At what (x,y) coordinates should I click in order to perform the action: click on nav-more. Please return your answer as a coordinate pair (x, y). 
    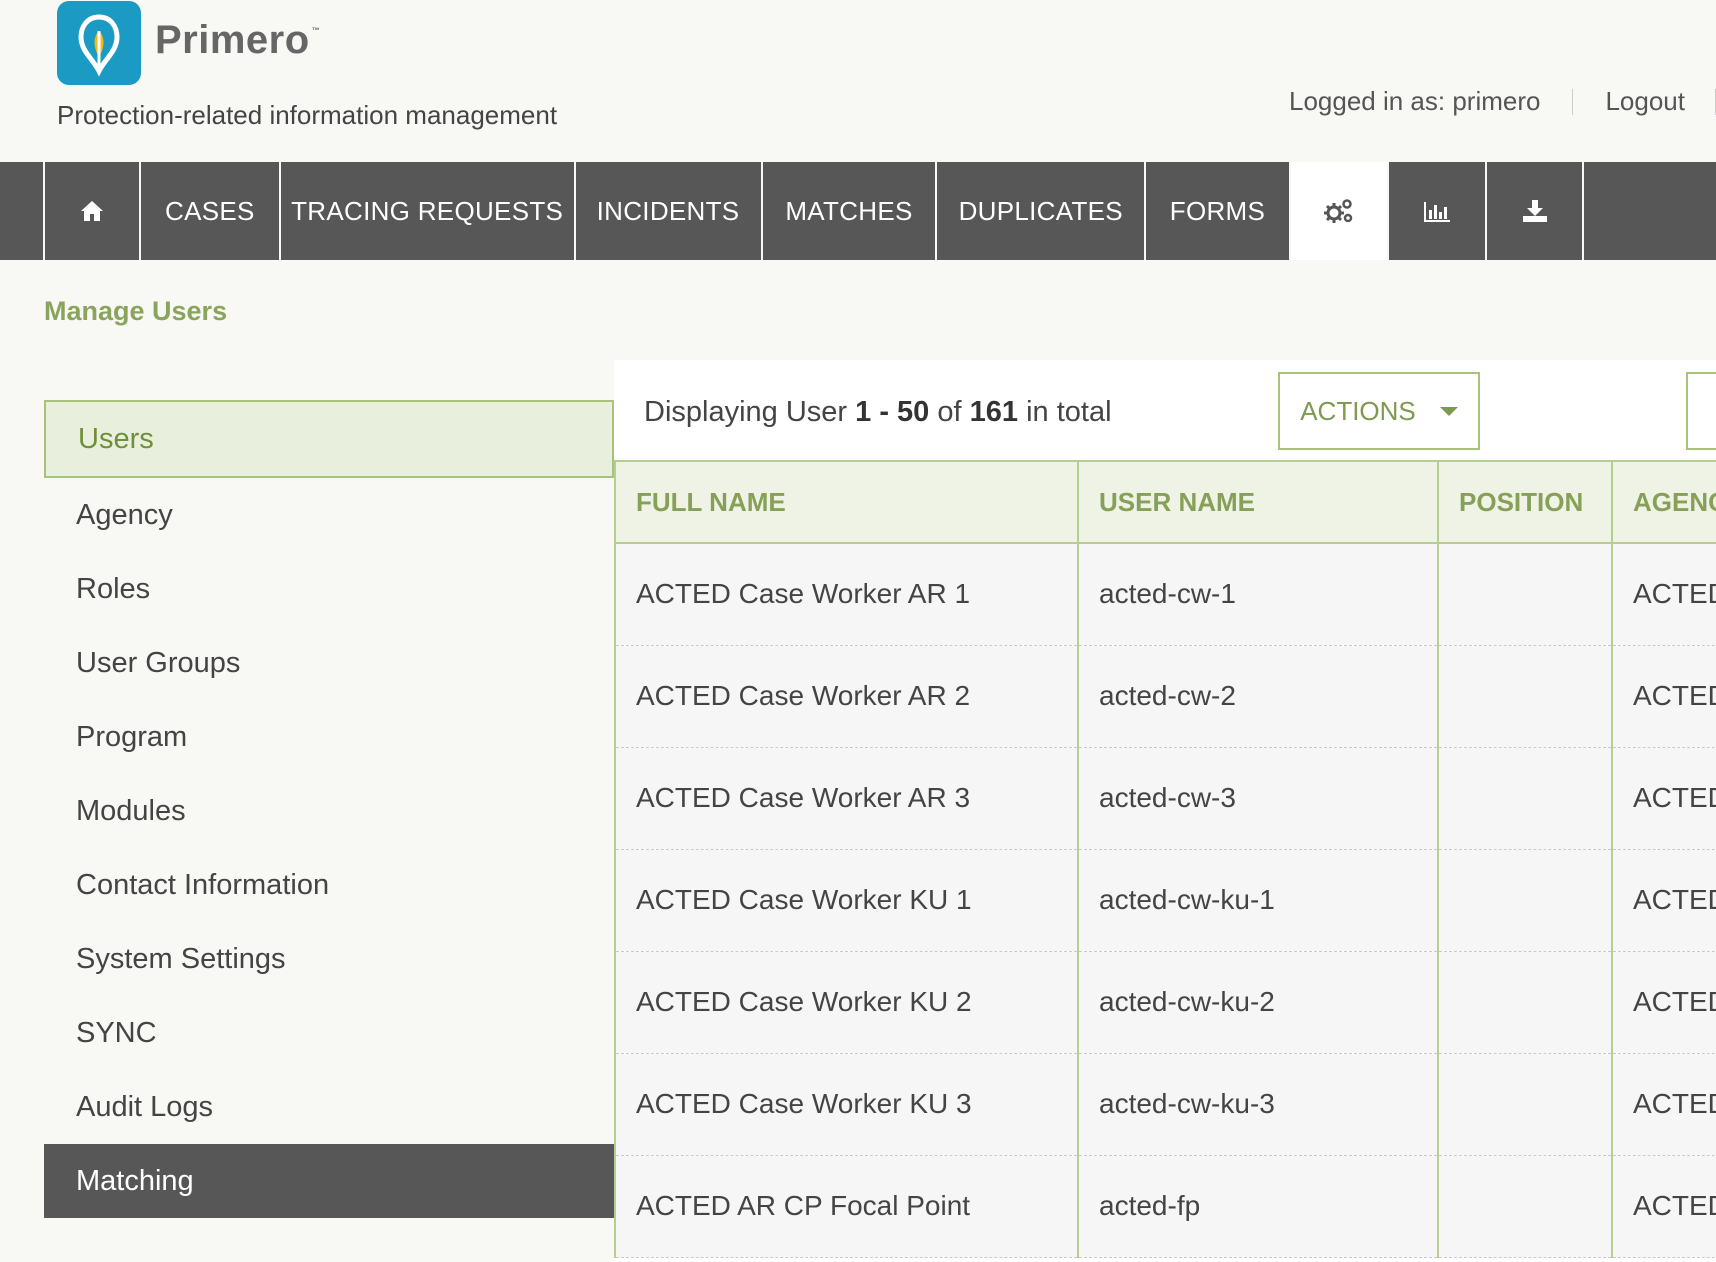
    Looking at the image, I should click on (1648, 211).